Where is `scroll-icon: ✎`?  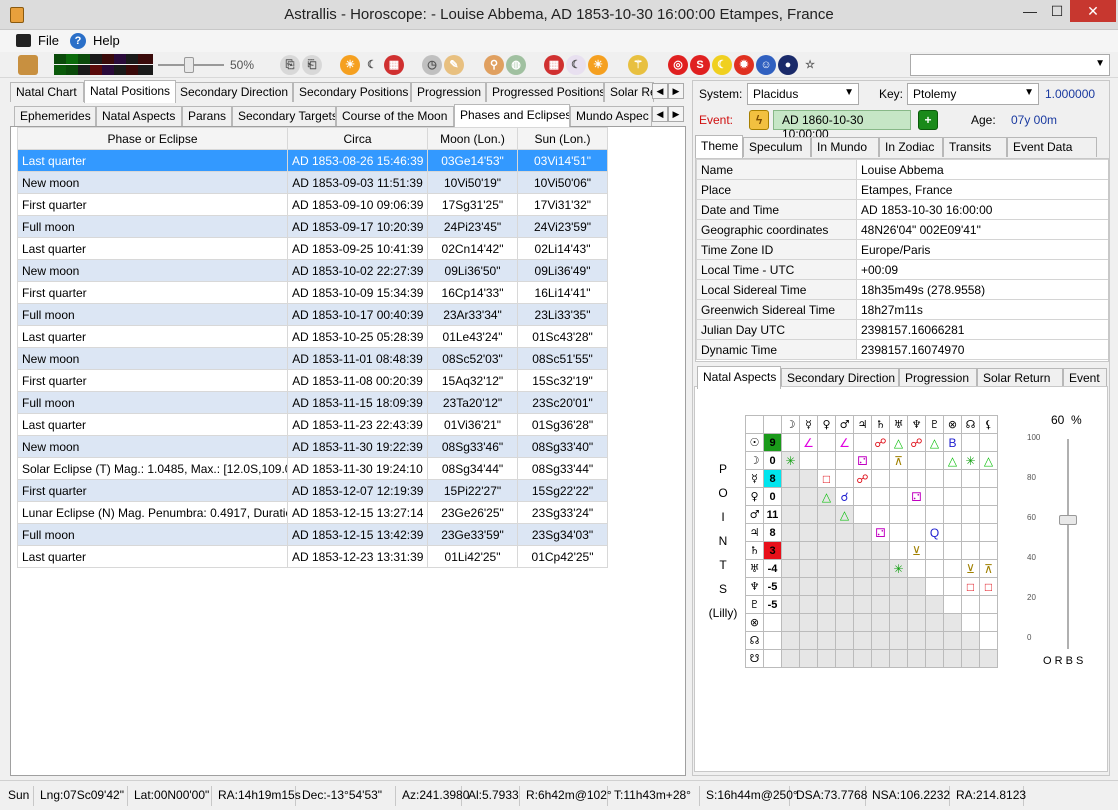
scroll-icon: ✎ is located at coordinates (454, 65).